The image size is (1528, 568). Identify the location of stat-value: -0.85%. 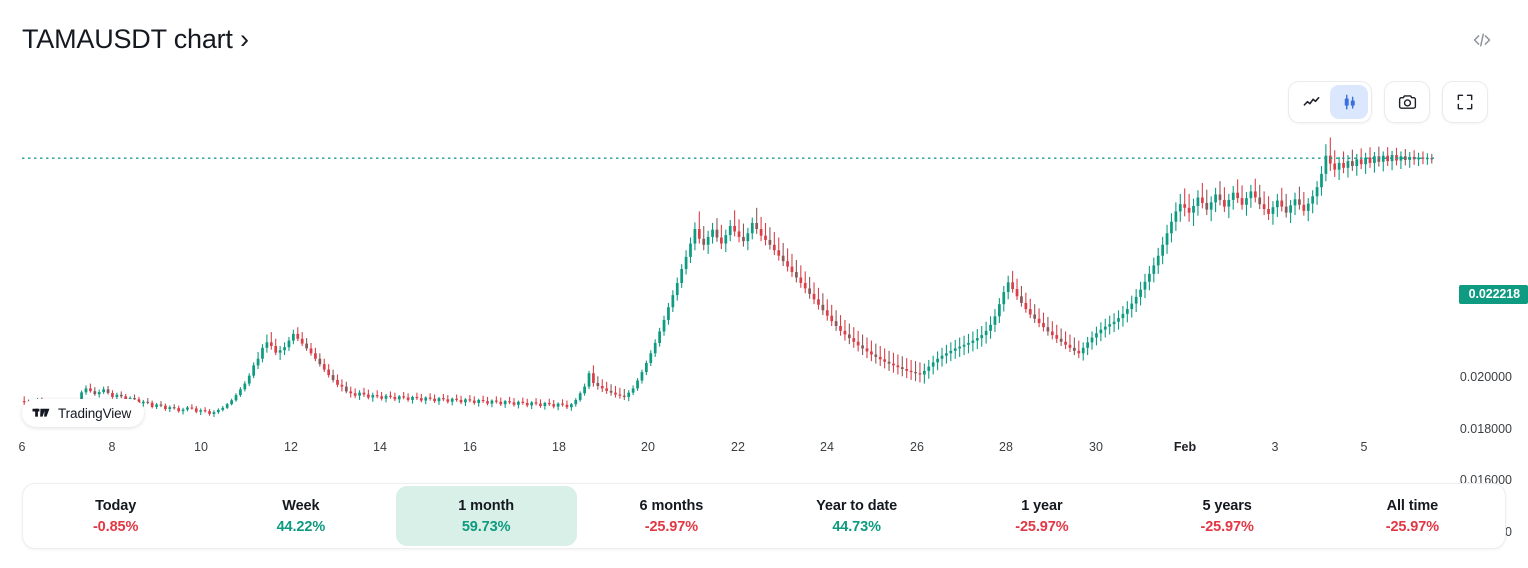
(115, 526).